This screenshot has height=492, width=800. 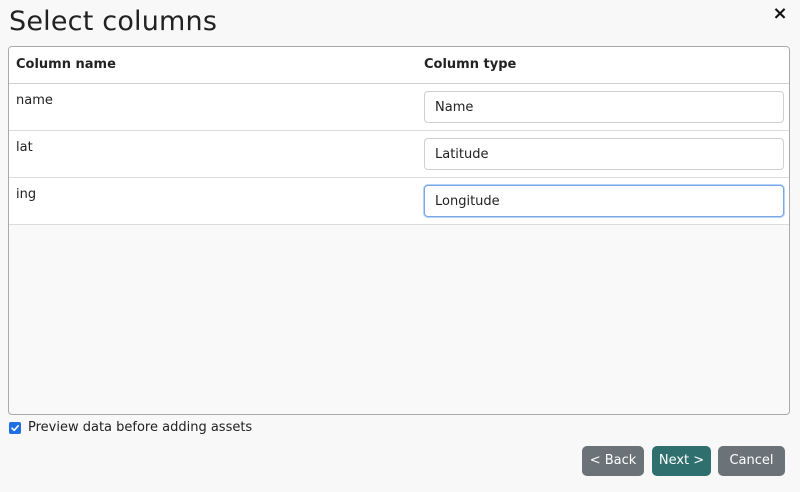 I want to click on header-column-type: Column type, so click(x=470, y=64).